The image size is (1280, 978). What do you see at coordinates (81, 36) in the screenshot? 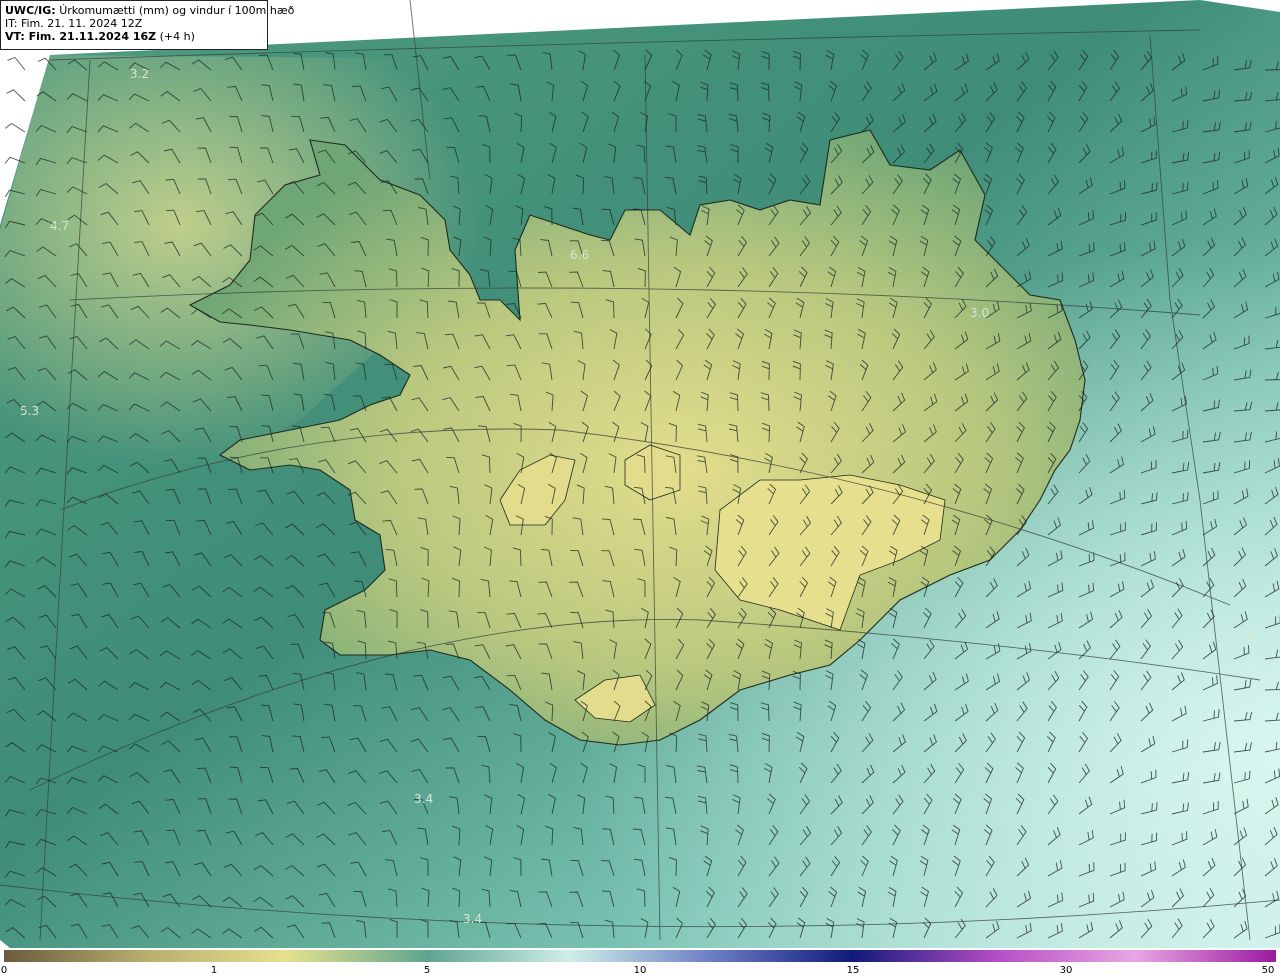
I see `valid-time: VT: Fim. 21.11.2024 16Z` at bounding box center [81, 36].